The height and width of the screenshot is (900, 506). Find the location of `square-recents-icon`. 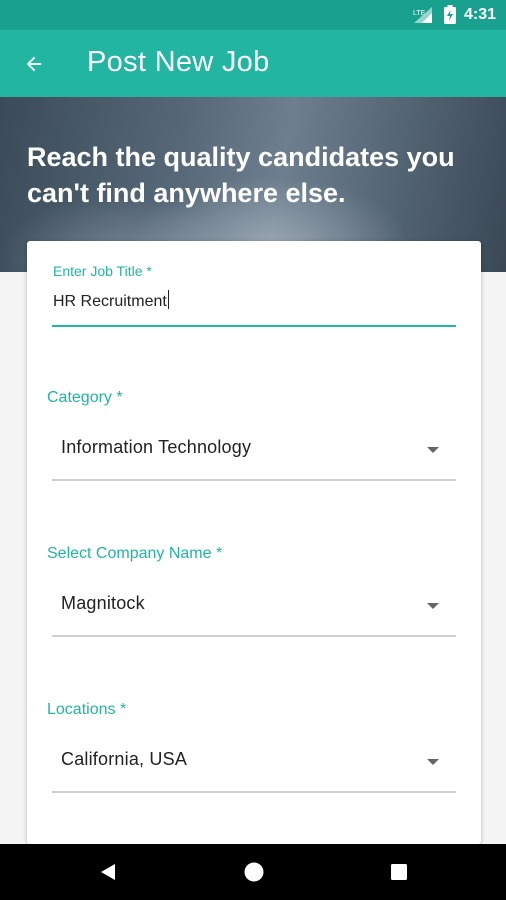

square-recents-icon is located at coordinates (399, 872).